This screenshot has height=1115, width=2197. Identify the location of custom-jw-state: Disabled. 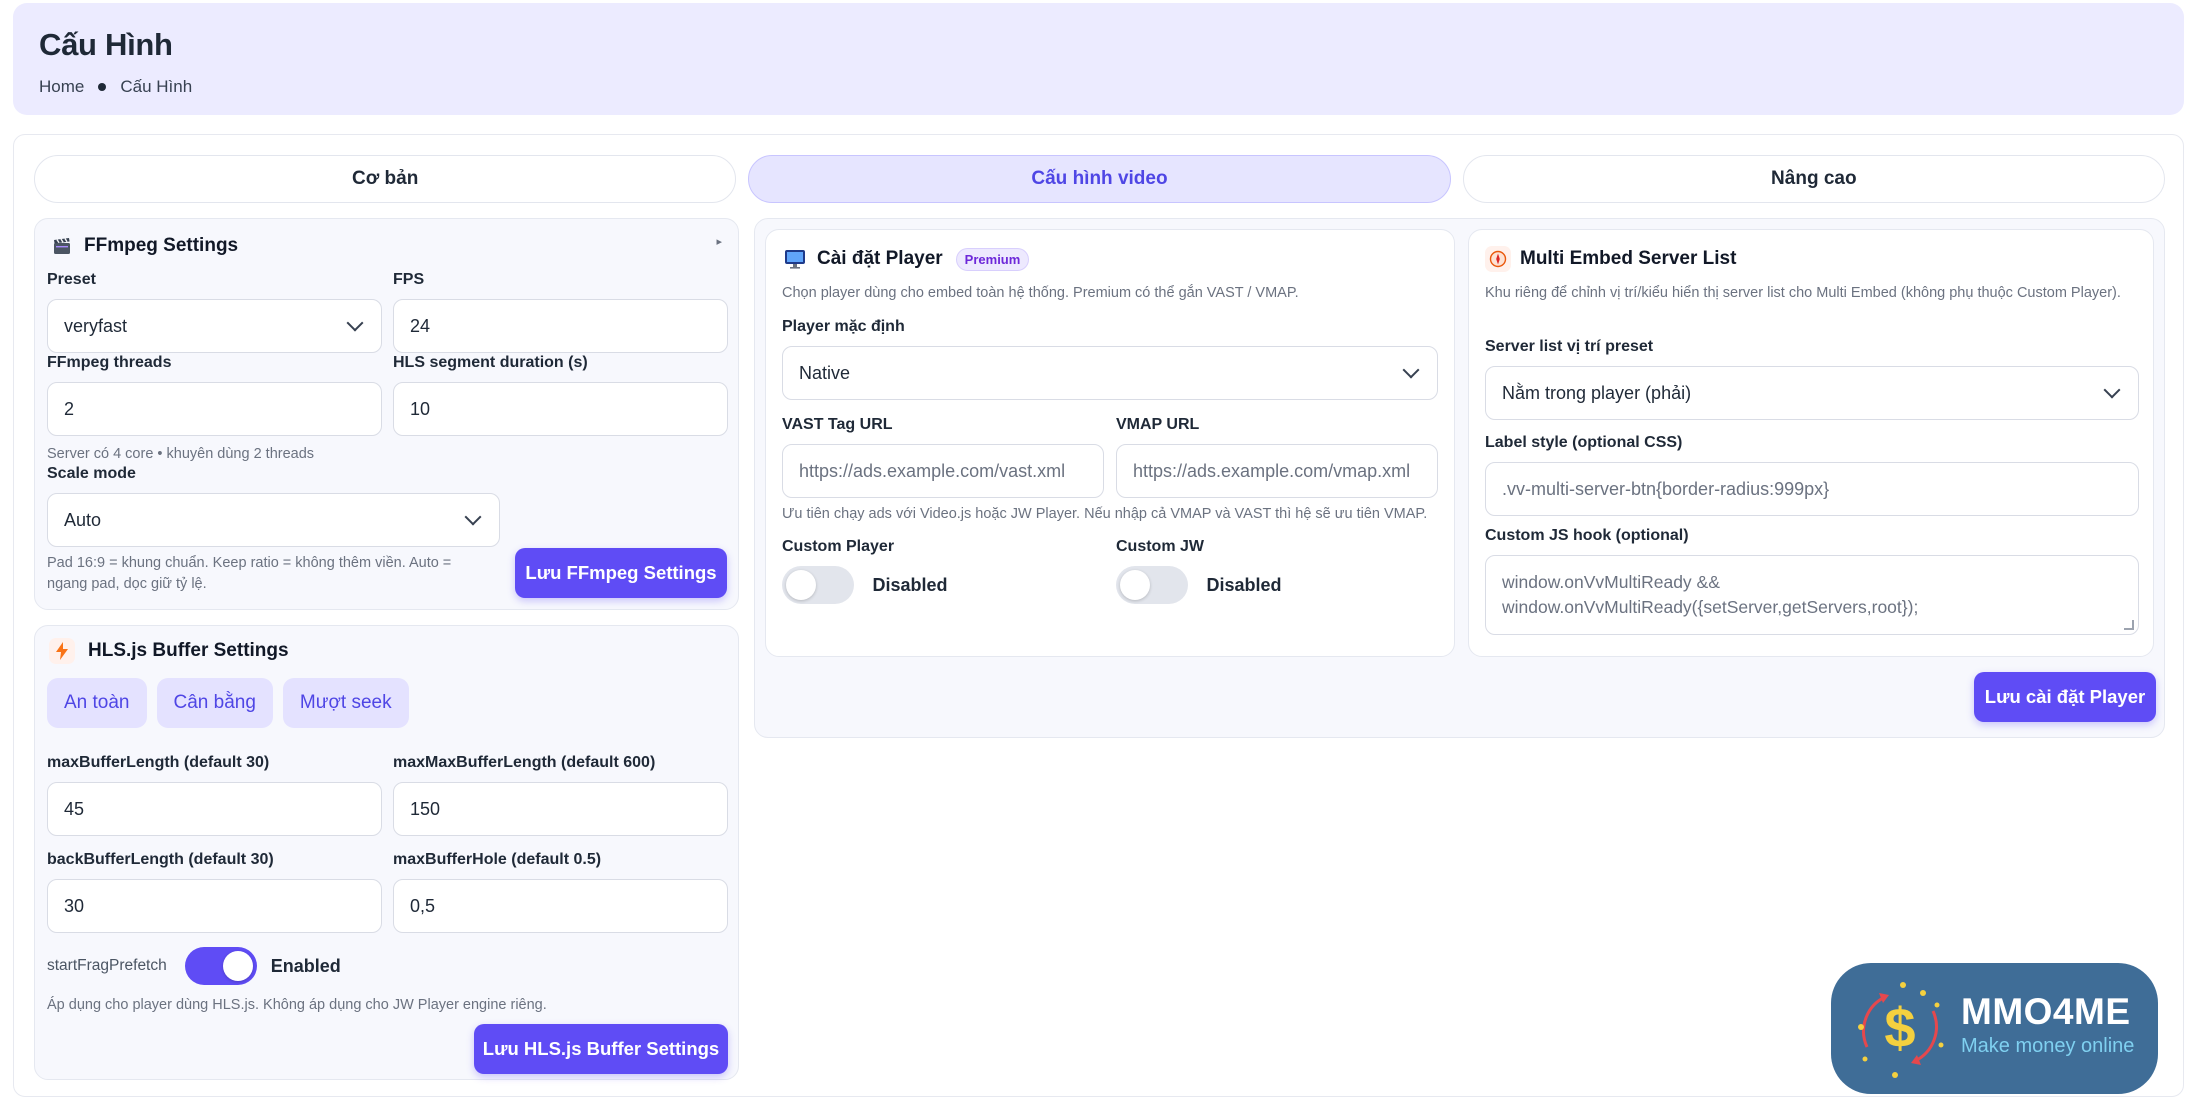
(1244, 584).